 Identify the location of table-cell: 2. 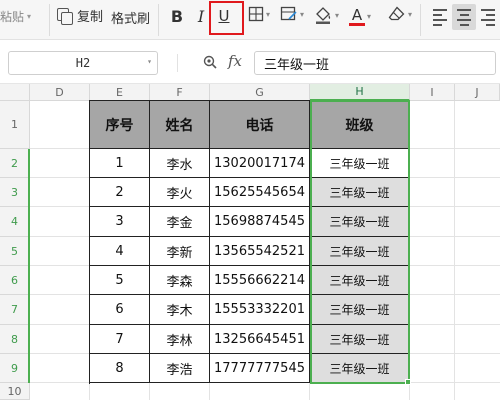
(120, 192).